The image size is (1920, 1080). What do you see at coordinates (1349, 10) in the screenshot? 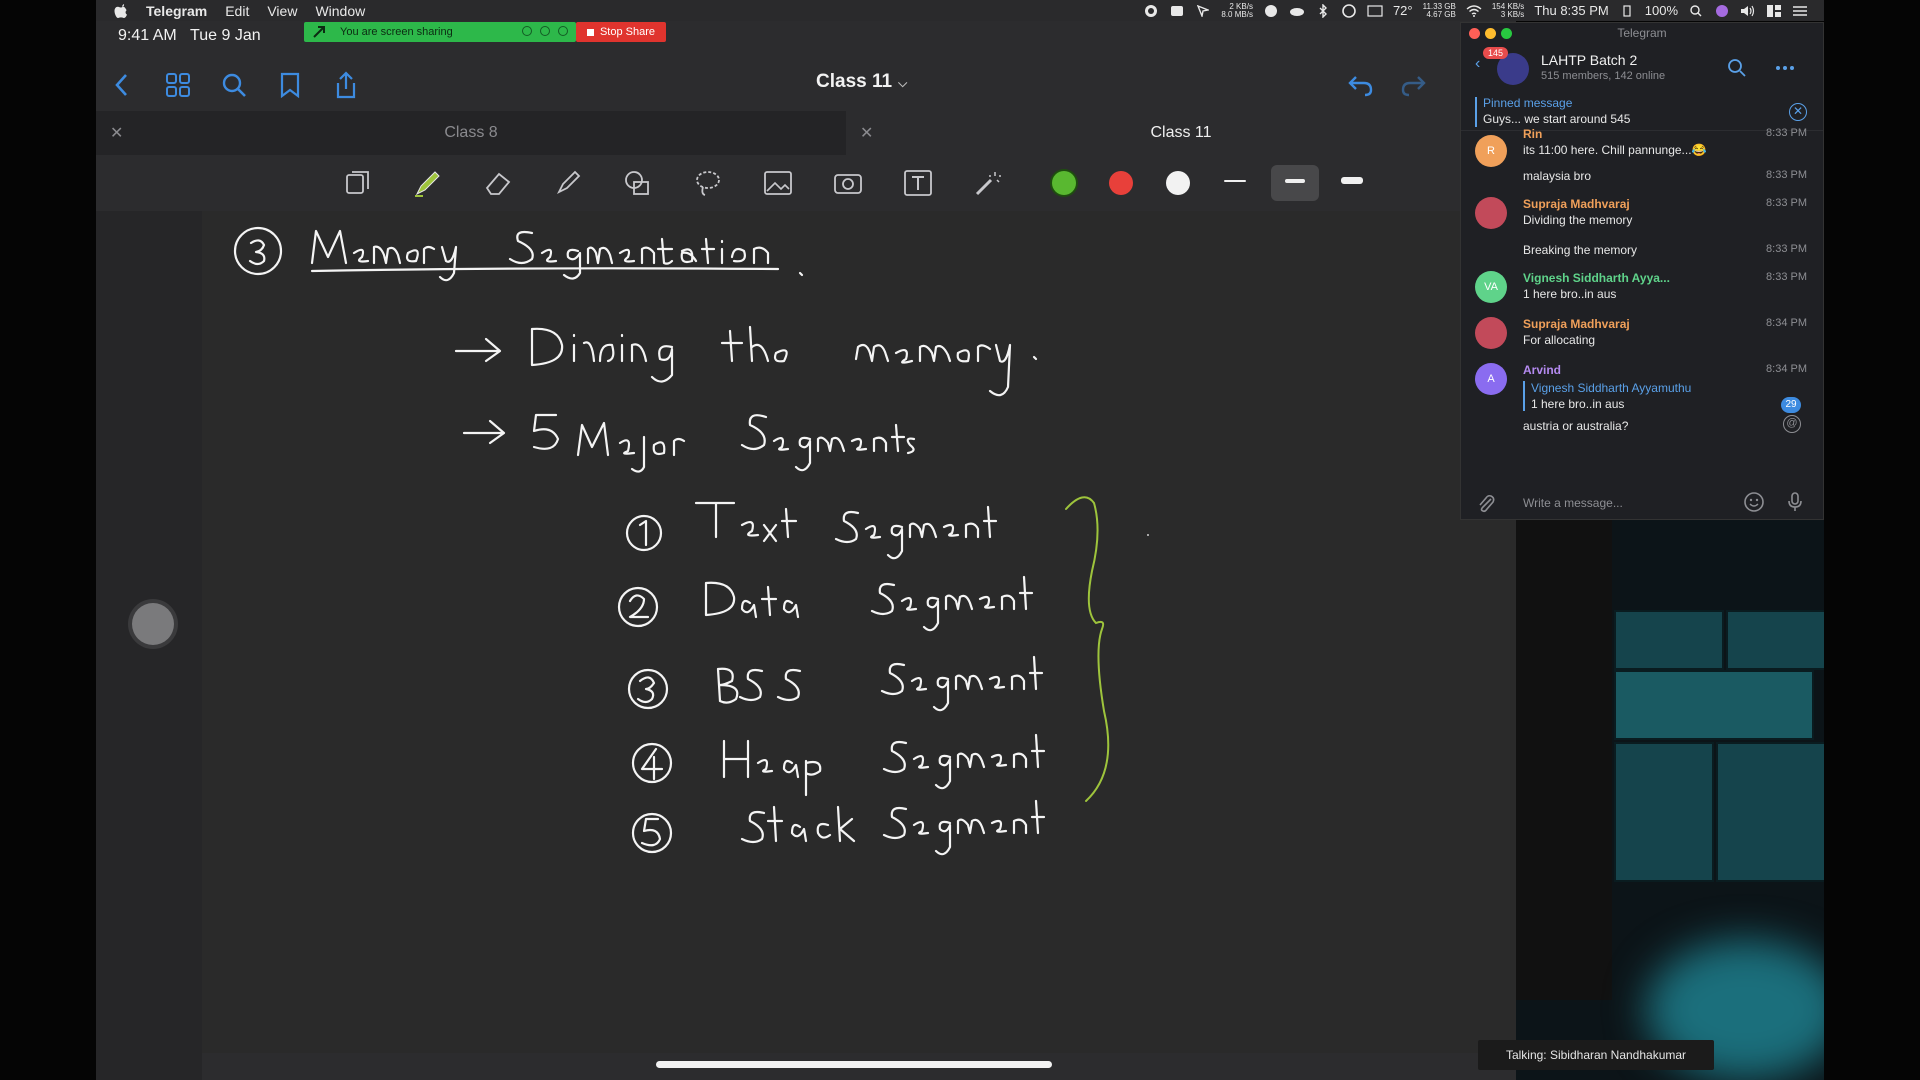
I see `clock-icon` at bounding box center [1349, 10].